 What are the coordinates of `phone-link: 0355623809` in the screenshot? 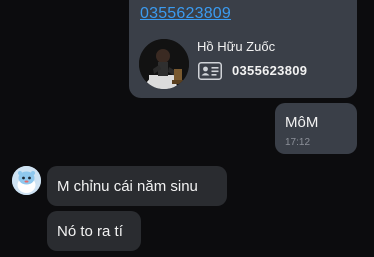 It's located at (185, 14).